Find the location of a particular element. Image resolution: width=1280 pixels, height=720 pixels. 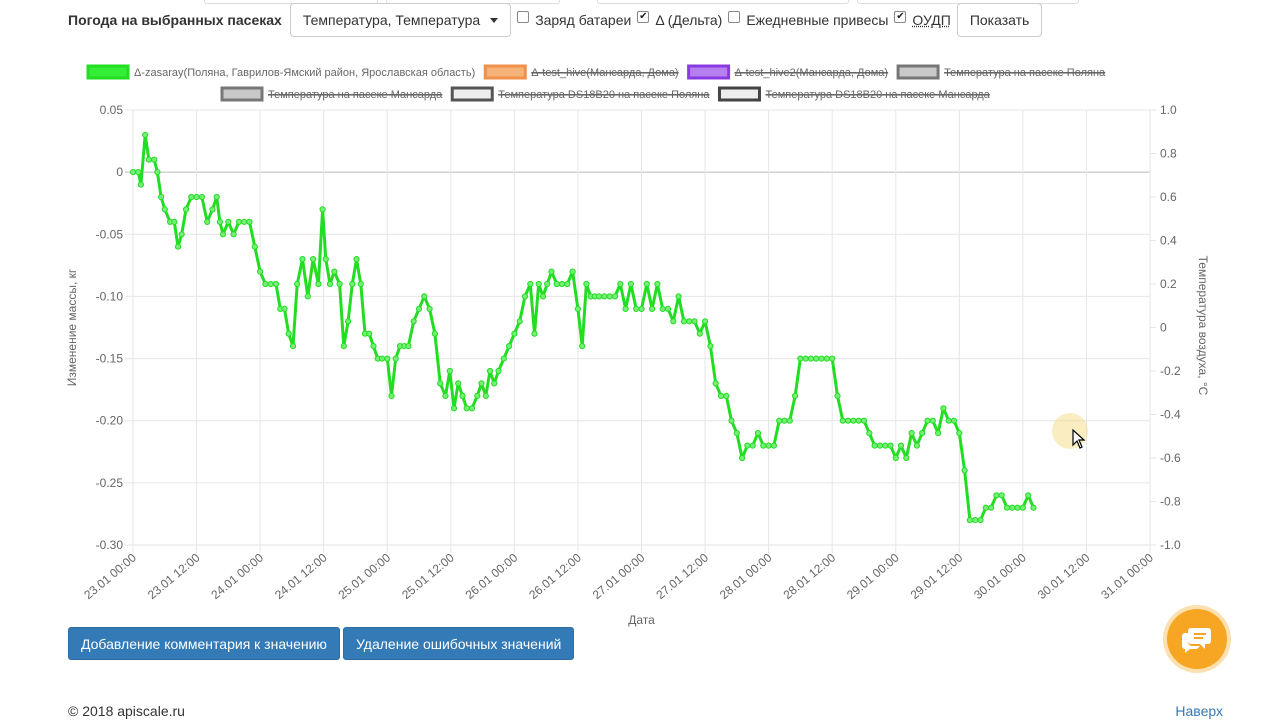

x-tick-label: 24.01 00:00 is located at coordinates (237, 576).